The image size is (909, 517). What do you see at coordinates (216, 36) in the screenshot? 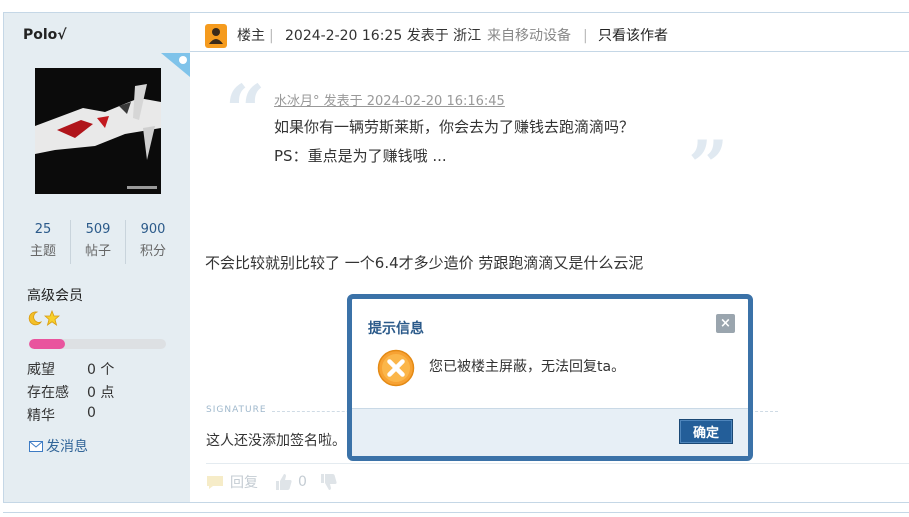
I see `original-poster-icon` at bounding box center [216, 36].